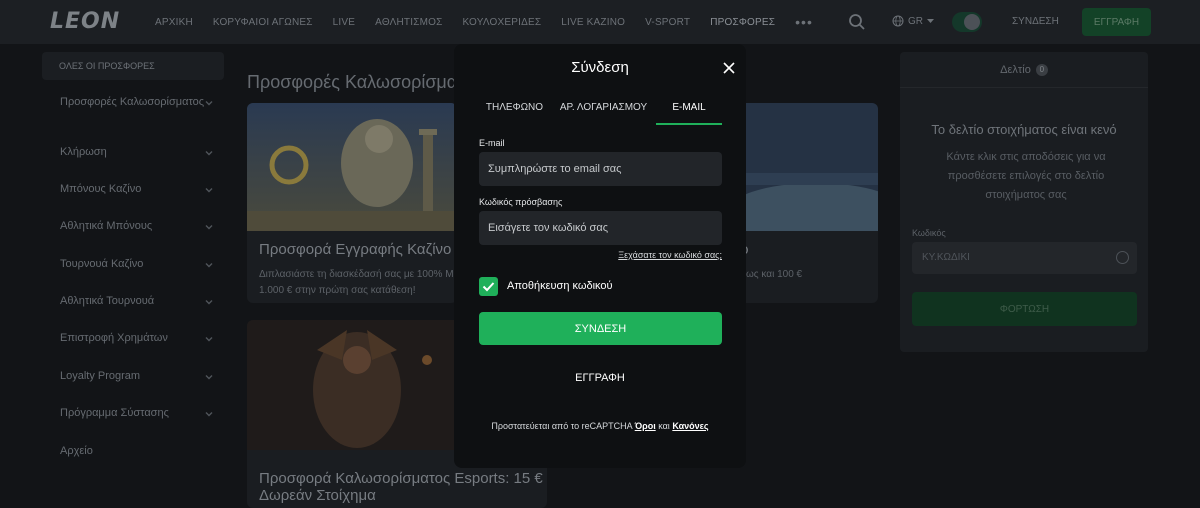  I want to click on password-placeholder: Εισάγετε τον κωδικό σας, so click(548, 228).